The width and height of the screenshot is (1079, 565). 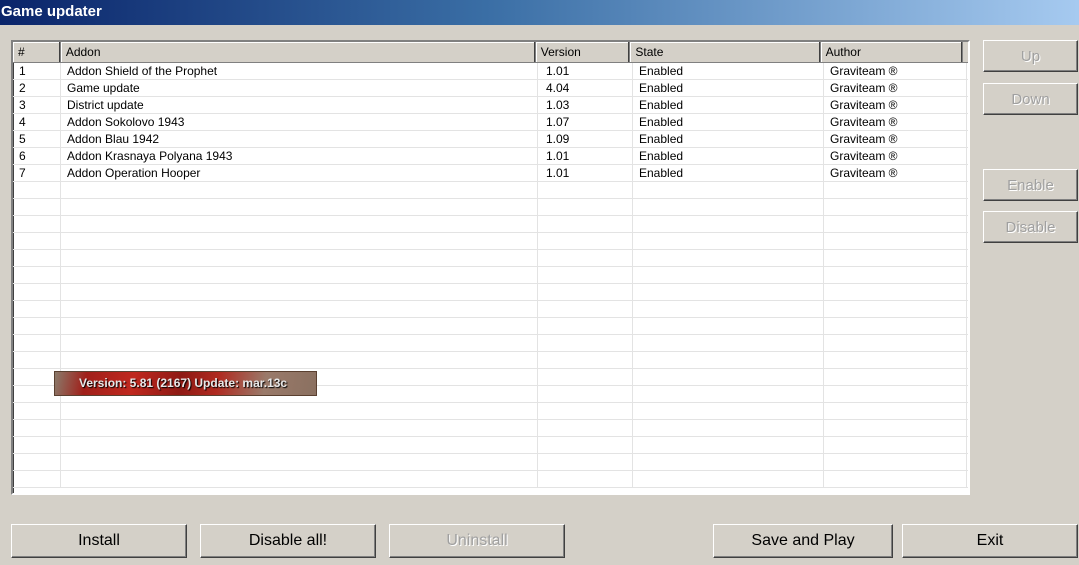 What do you see at coordinates (299, 122) in the screenshot?
I see `cell-addon: Addon Sokolovo 1943` at bounding box center [299, 122].